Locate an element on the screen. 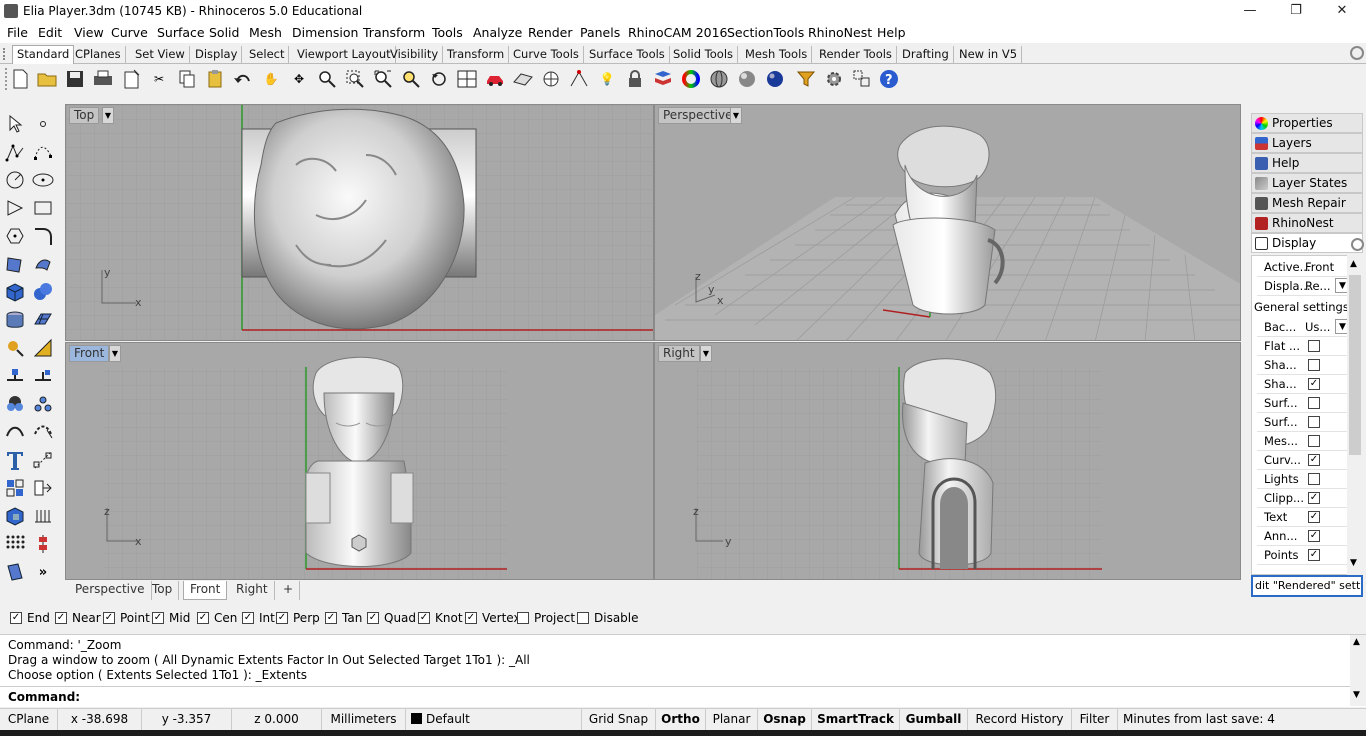  tab-visibility: Visibility is located at coordinates (415, 54).